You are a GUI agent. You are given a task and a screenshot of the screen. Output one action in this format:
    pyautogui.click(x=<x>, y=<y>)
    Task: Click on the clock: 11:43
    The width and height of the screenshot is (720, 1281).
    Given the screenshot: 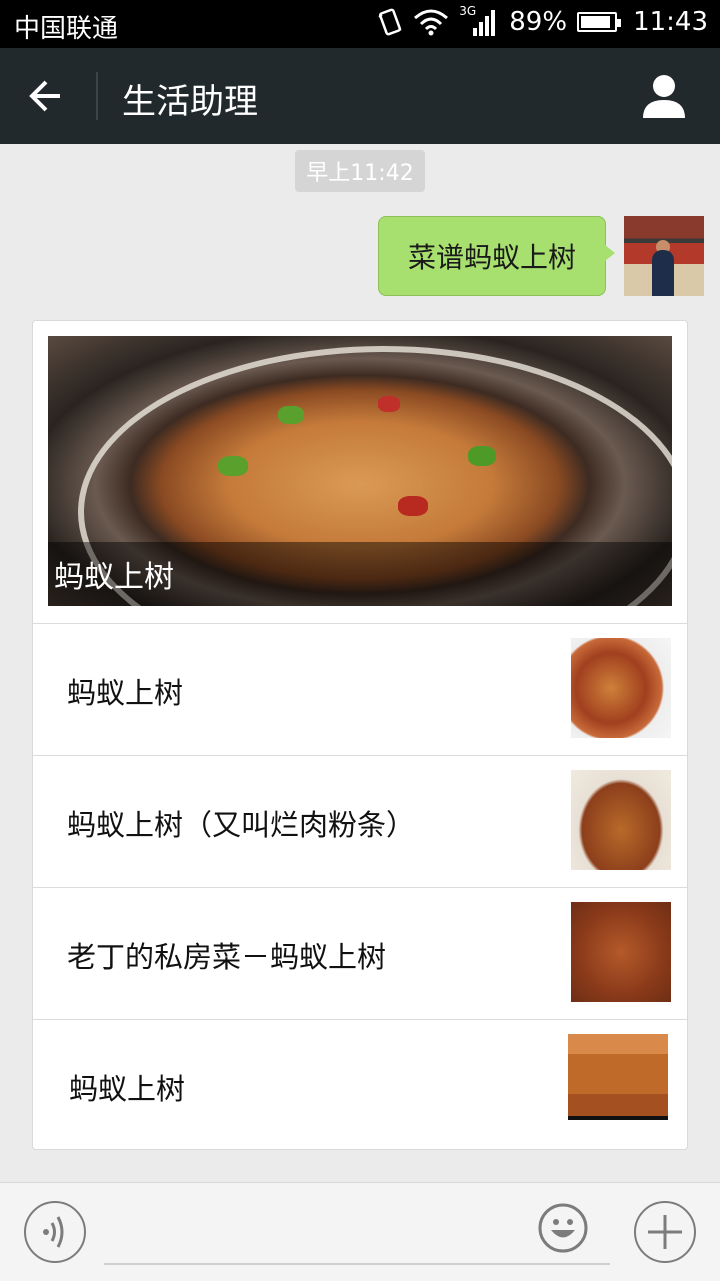 What is the action you would take?
    pyautogui.click(x=670, y=22)
    